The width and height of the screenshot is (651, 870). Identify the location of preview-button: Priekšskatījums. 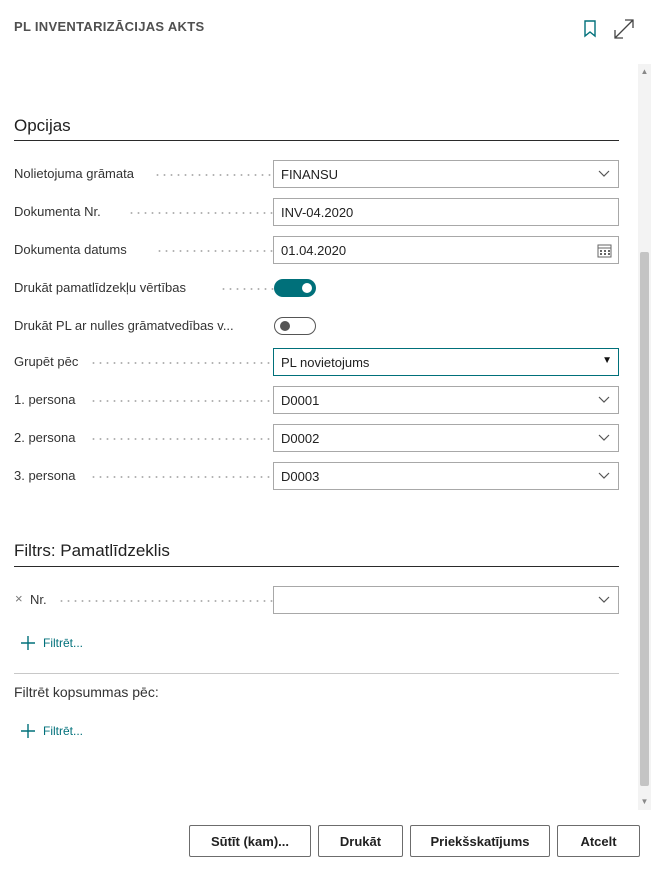
(480, 841).